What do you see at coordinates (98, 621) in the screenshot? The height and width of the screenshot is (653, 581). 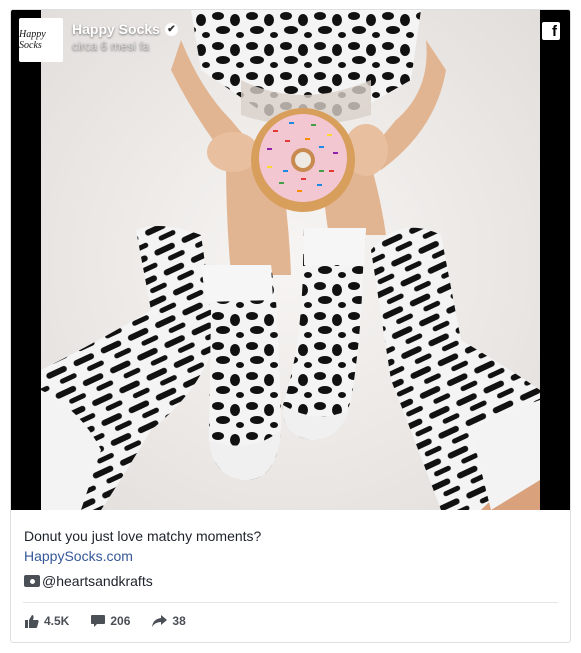 I see `comment-bubble-icon` at bounding box center [98, 621].